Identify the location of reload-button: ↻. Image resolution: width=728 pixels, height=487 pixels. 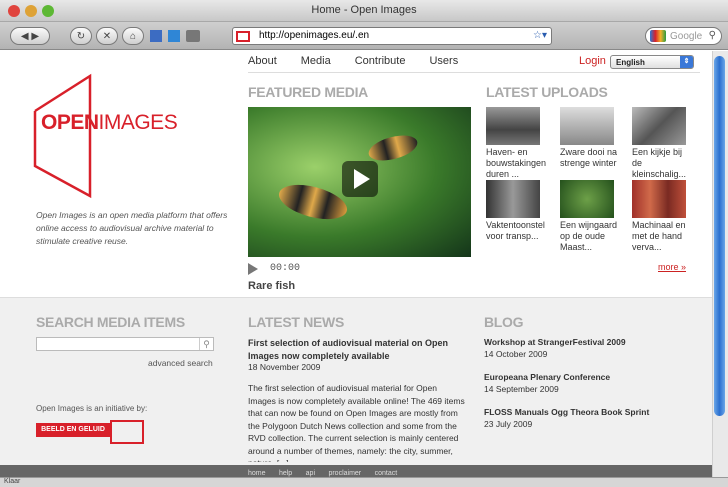
(81, 36).